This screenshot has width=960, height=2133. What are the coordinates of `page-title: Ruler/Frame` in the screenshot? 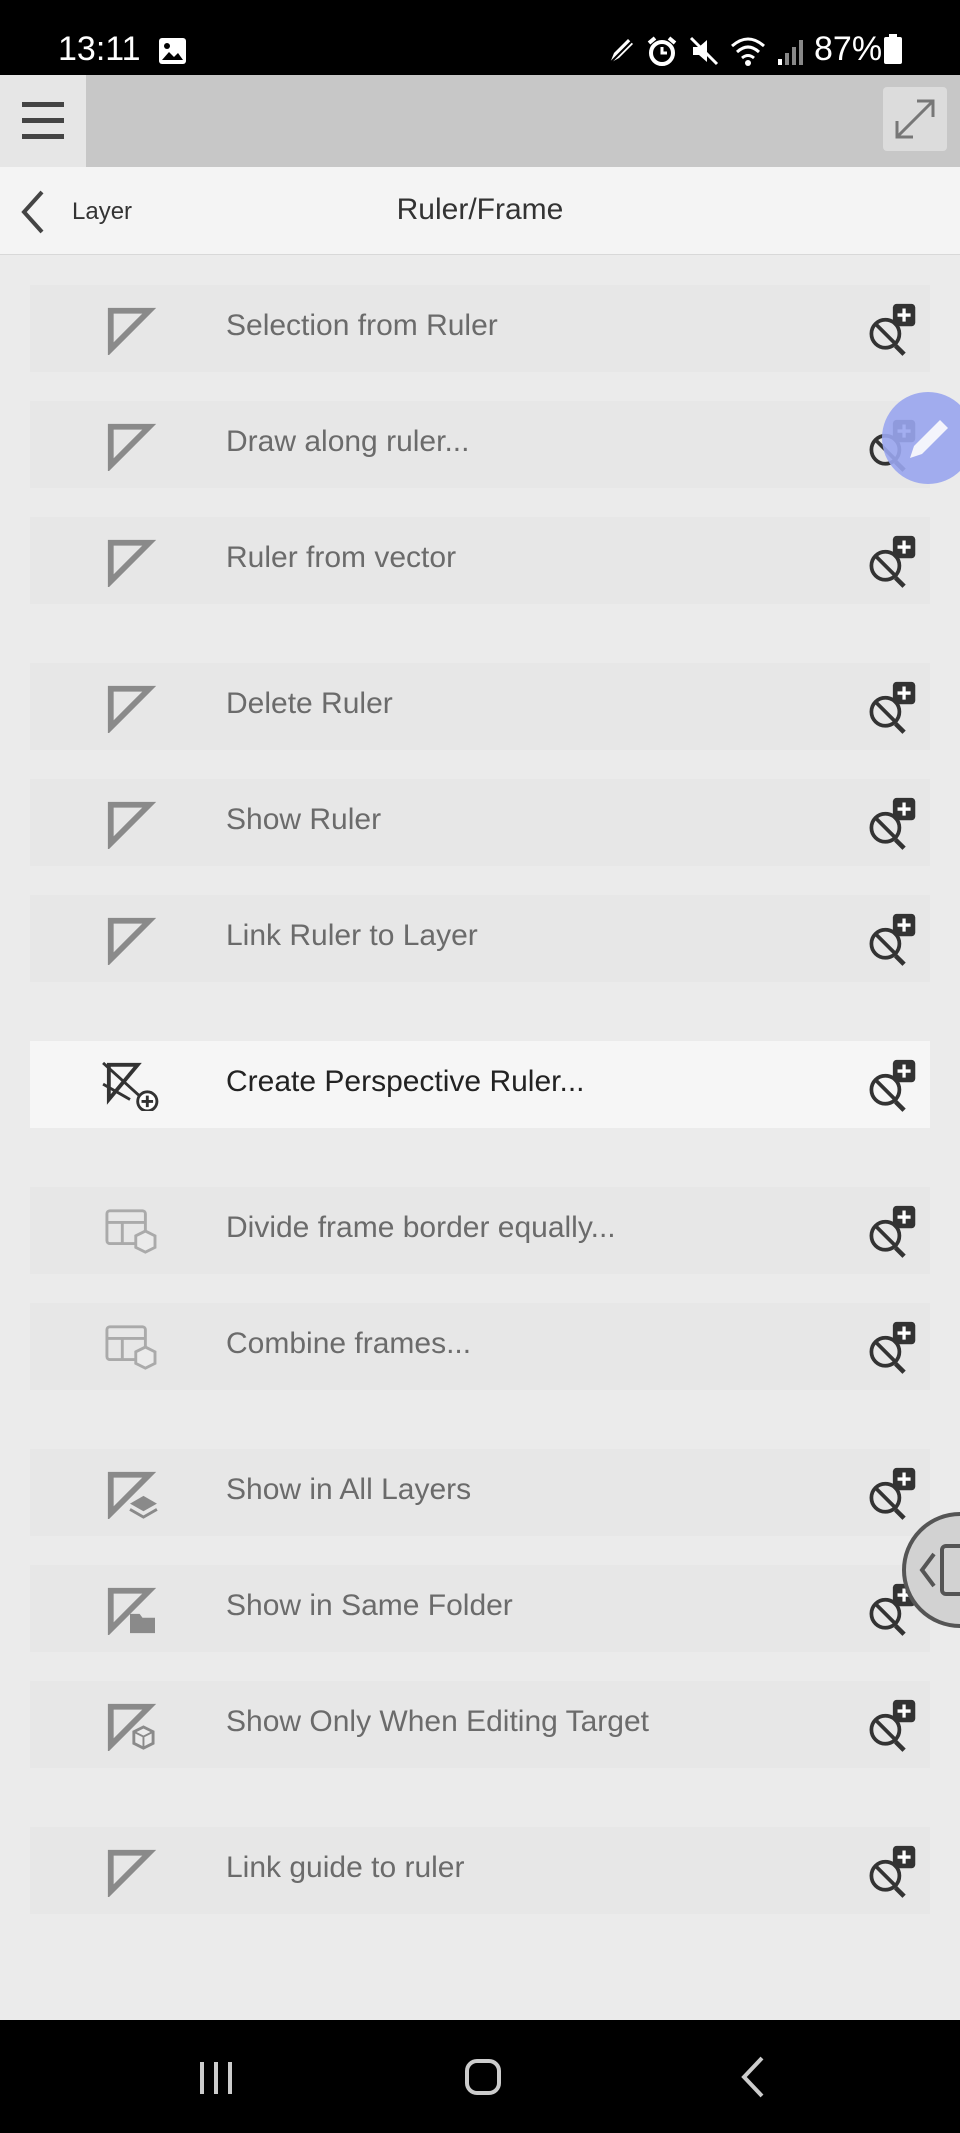 It's located at (480, 209).